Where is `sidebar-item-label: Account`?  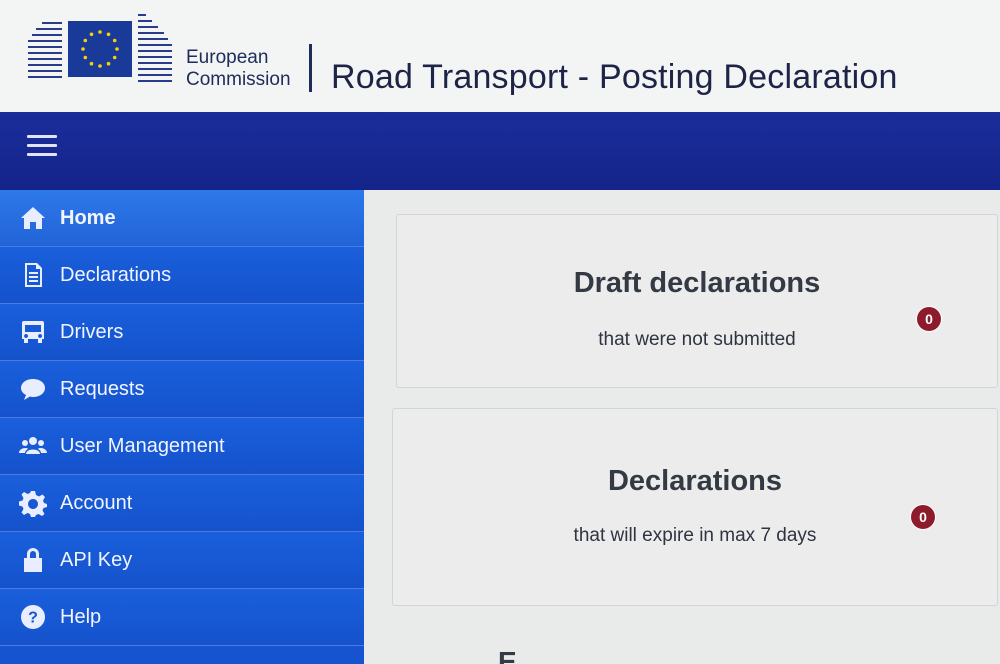 sidebar-item-label: Account is located at coordinates (96, 502).